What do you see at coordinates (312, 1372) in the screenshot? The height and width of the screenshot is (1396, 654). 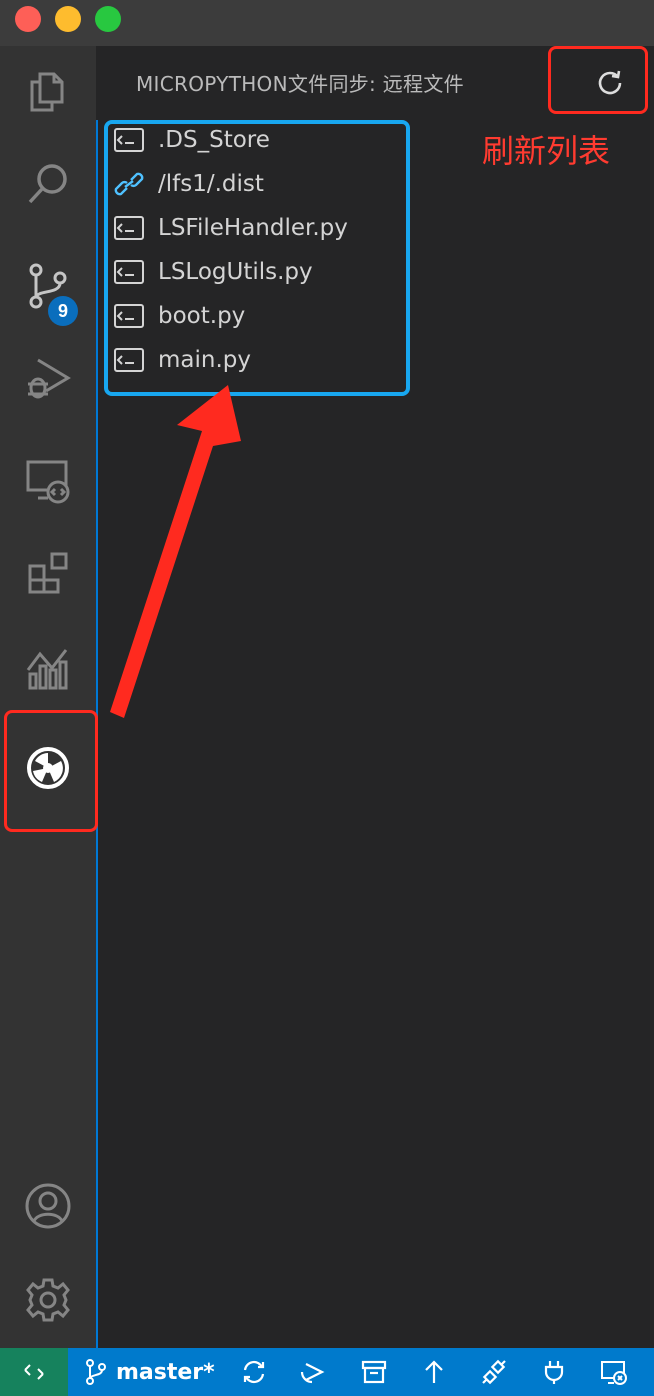 I see `publish-icon` at bounding box center [312, 1372].